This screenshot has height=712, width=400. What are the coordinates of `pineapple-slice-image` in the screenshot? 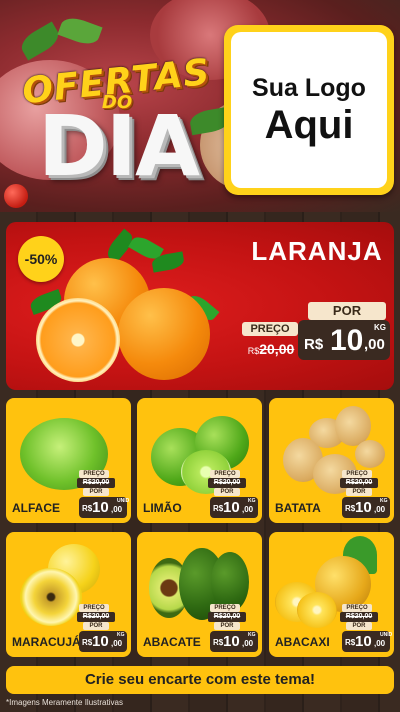 It's located at (317, 610).